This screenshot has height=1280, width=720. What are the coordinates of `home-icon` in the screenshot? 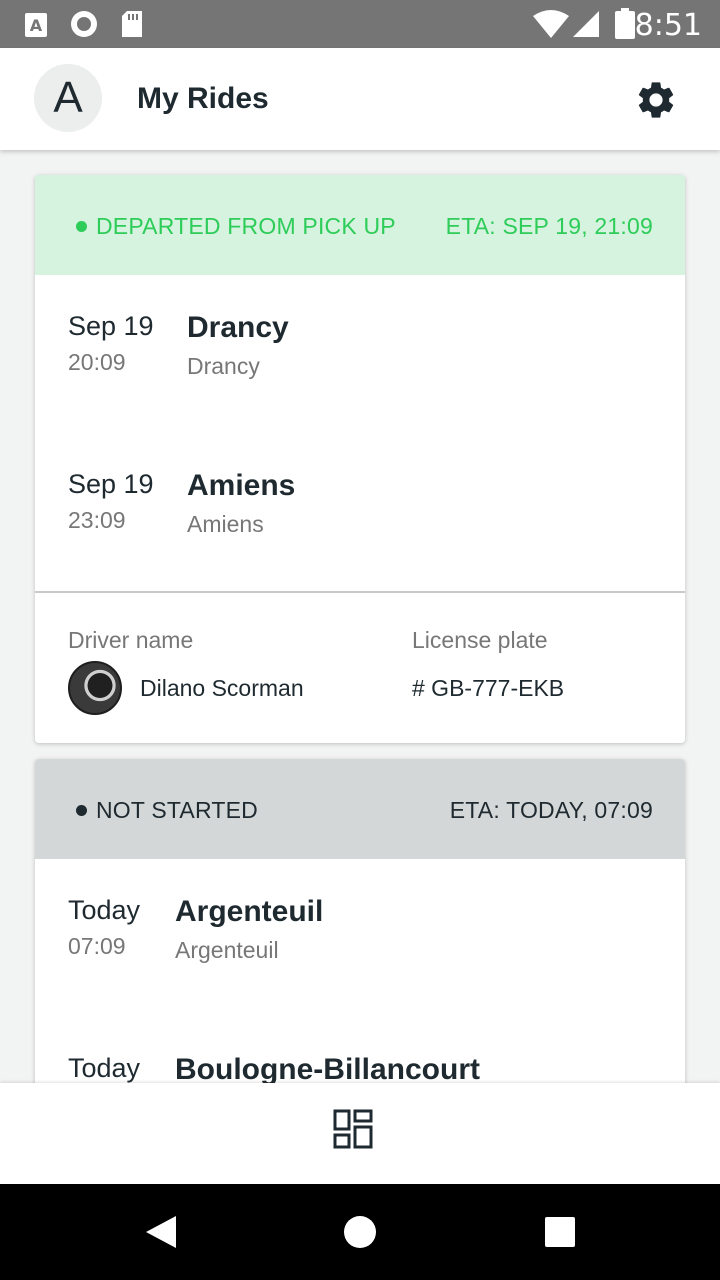 It's located at (360, 1232).